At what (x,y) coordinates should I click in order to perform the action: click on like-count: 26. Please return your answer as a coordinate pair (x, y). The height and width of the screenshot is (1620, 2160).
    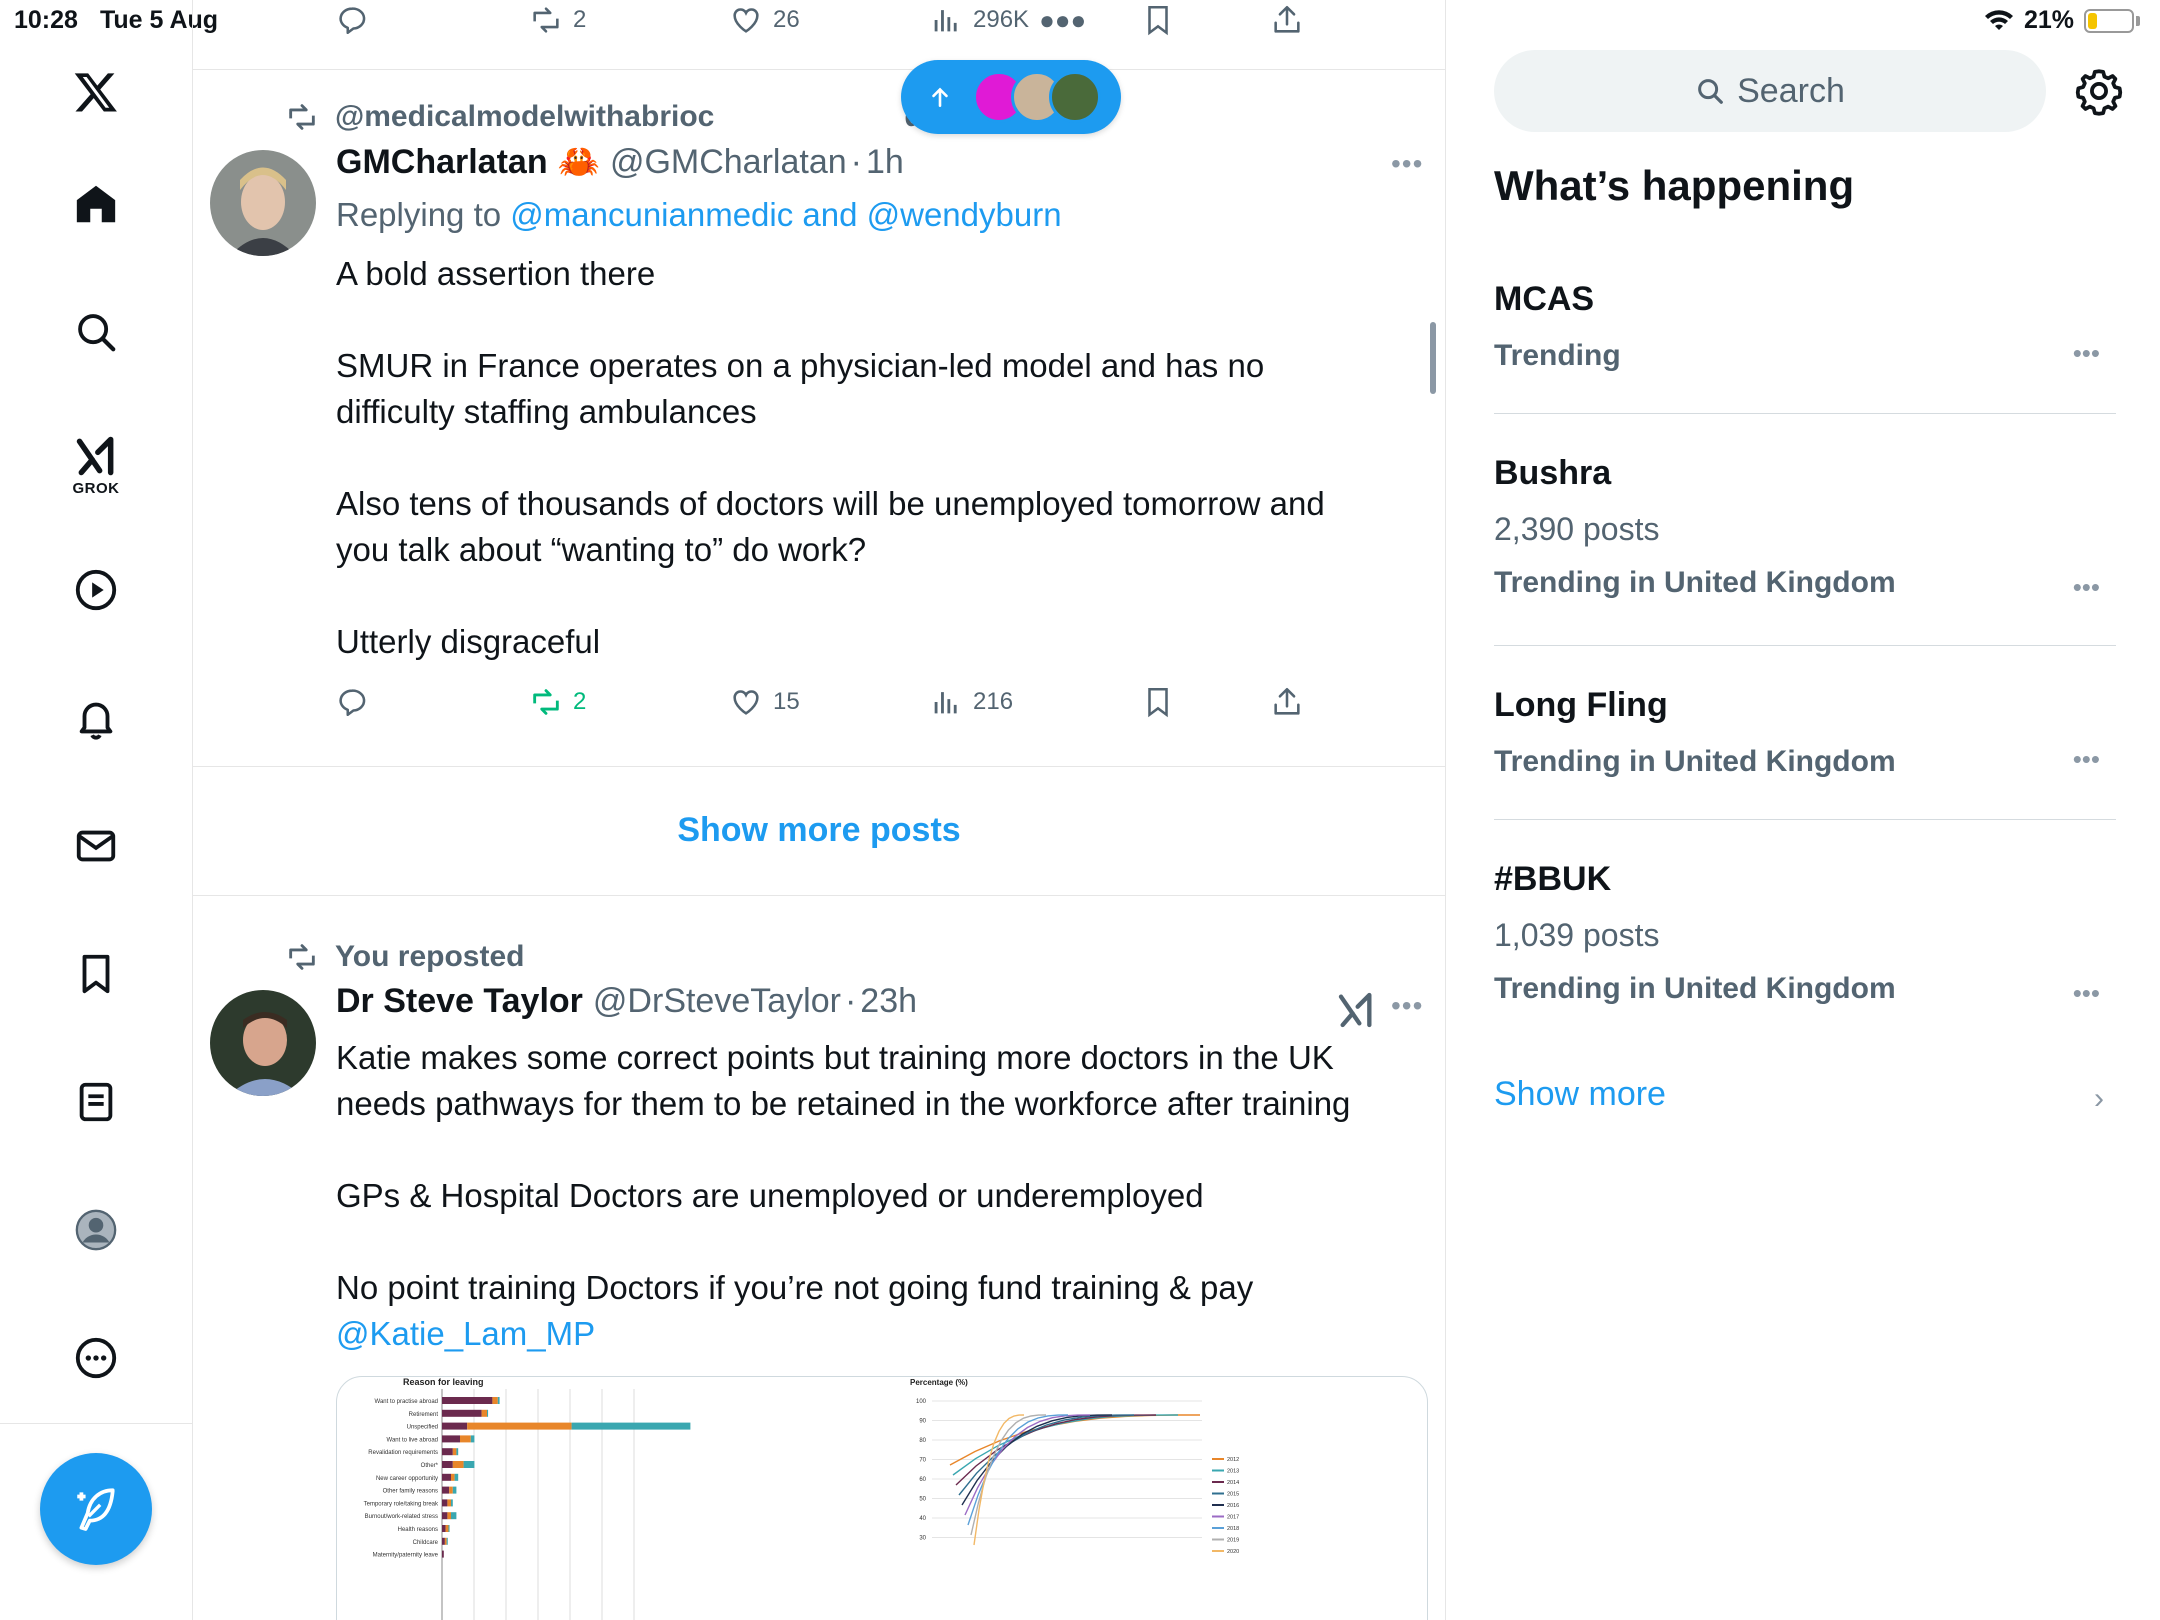
    Looking at the image, I should click on (786, 19).